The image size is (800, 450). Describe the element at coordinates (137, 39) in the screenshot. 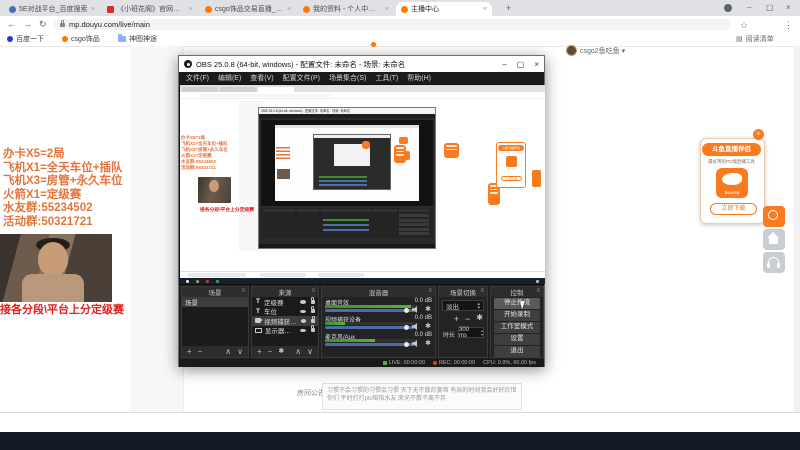

I see `bookmark-folder: 神图神途` at that location.